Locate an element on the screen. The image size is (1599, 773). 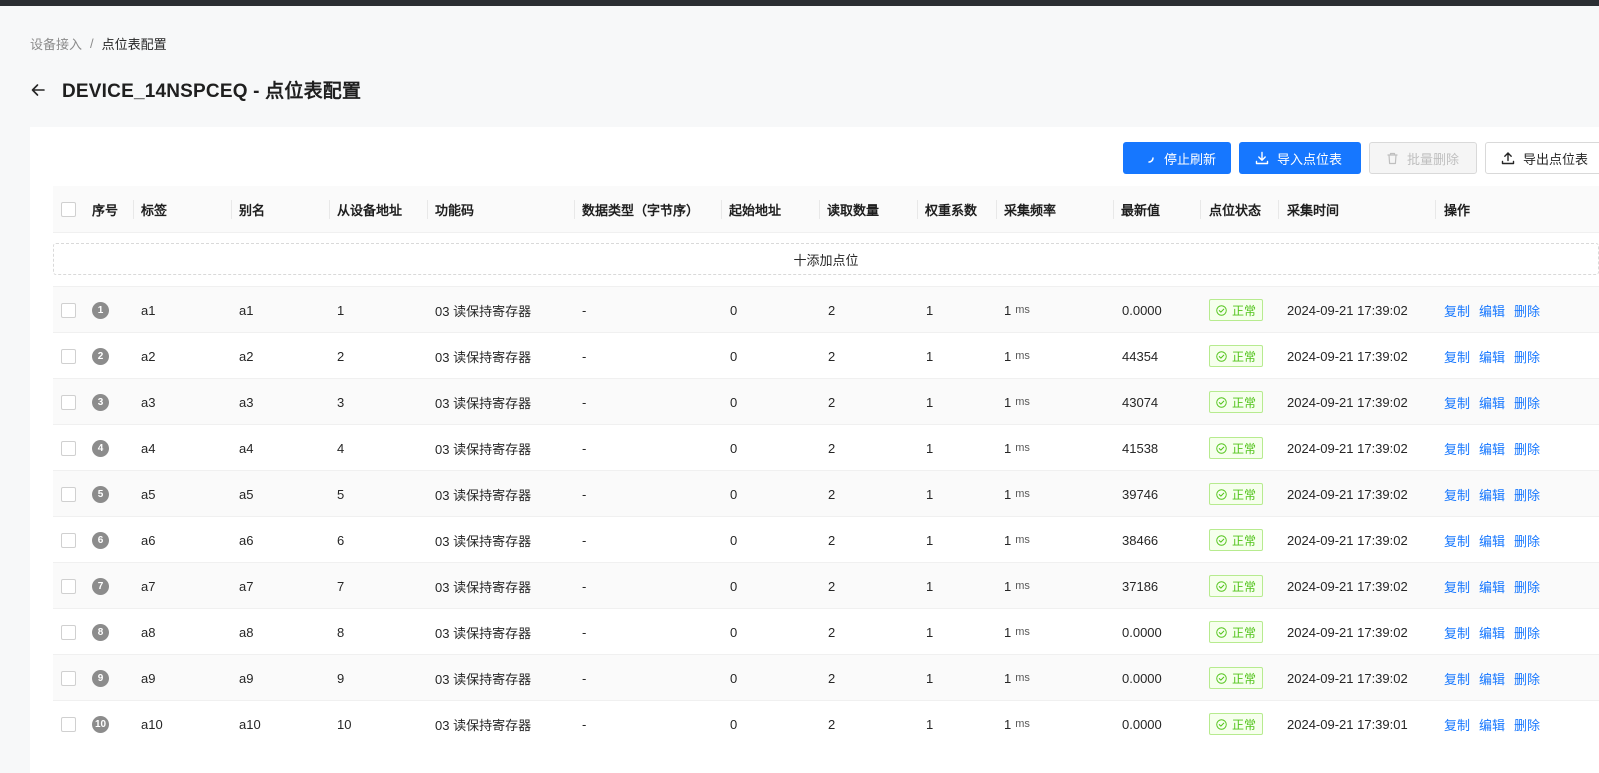
cell-latest-value: 41538 is located at coordinates (1140, 448).